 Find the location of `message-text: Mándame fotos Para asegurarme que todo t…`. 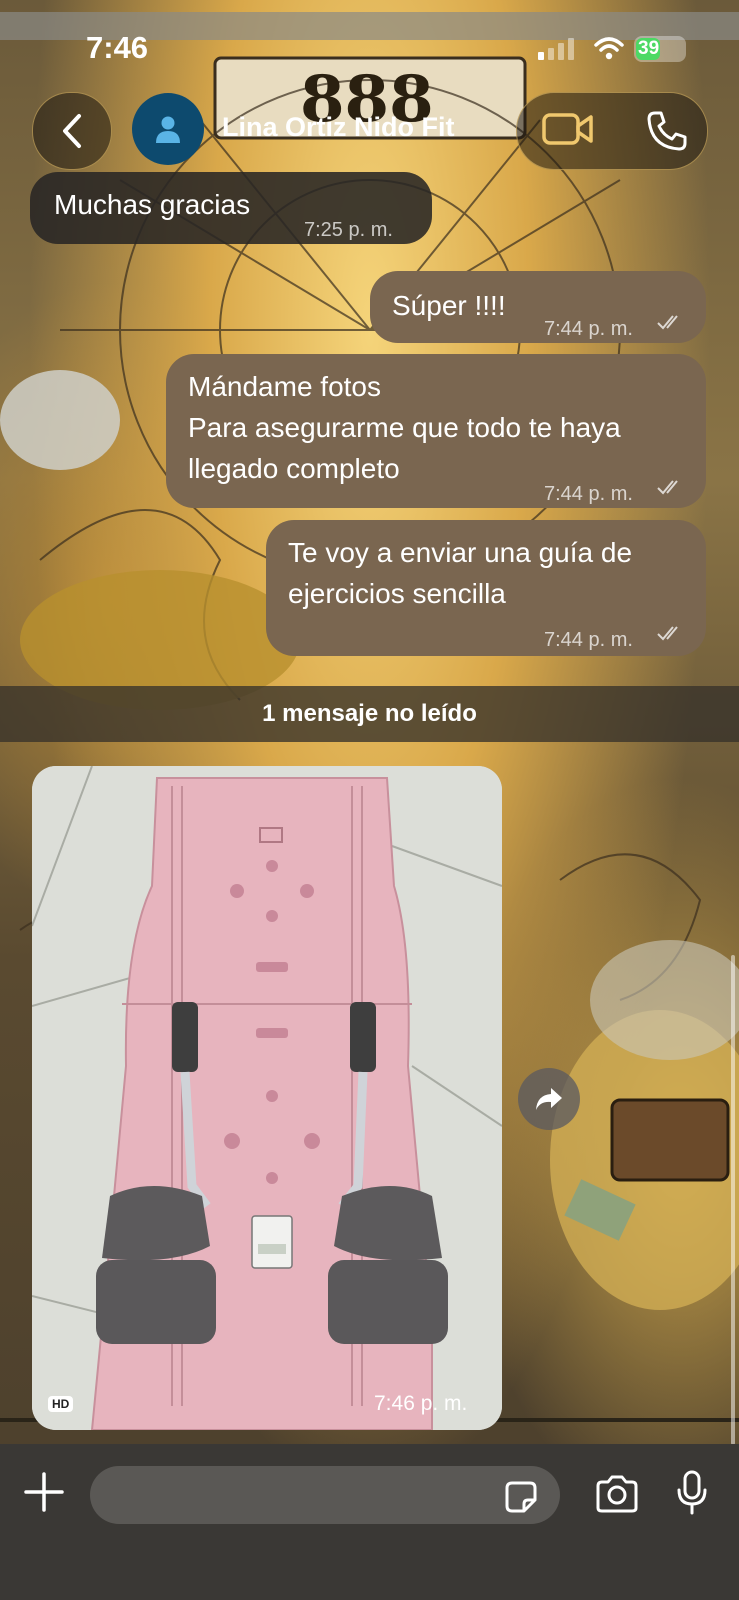

message-text: Mándame fotos Para asegurarme que todo t… is located at coordinates (404, 427).